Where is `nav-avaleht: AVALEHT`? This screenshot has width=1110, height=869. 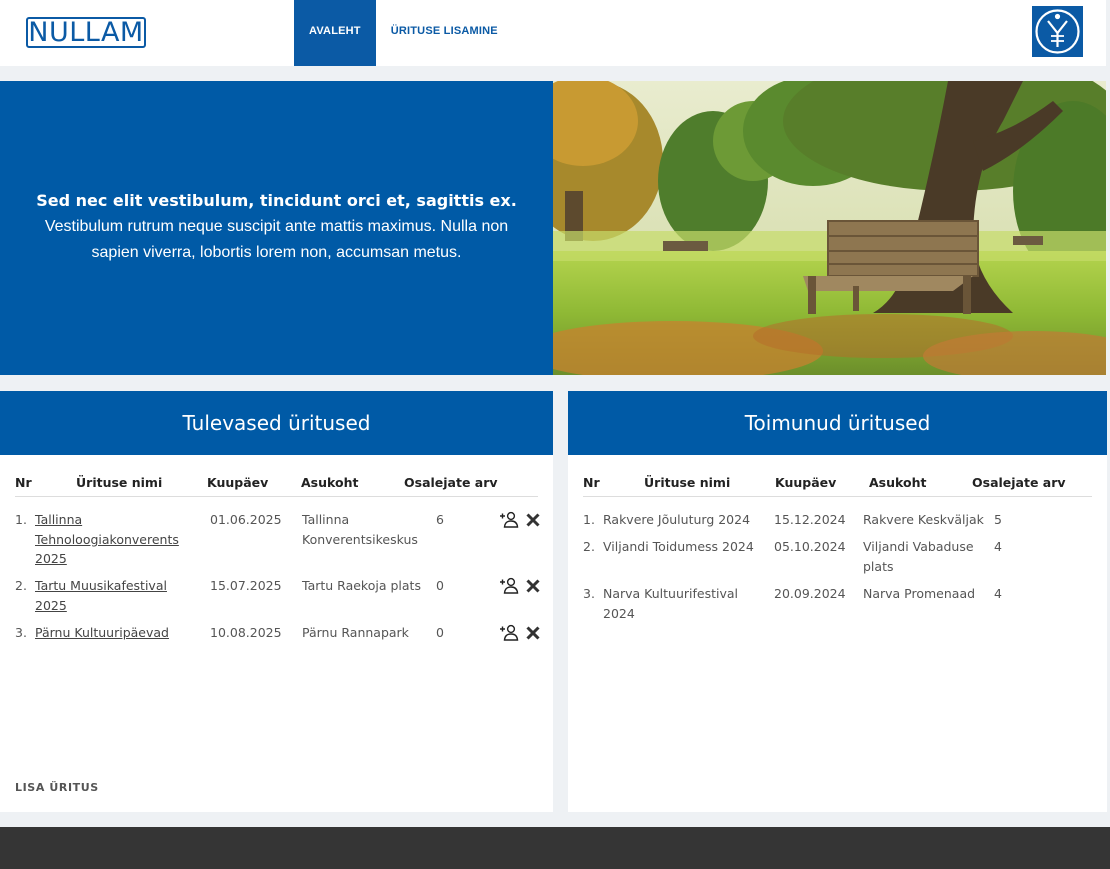 nav-avaleht: AVALEHT is located at coordinates (335, 33).